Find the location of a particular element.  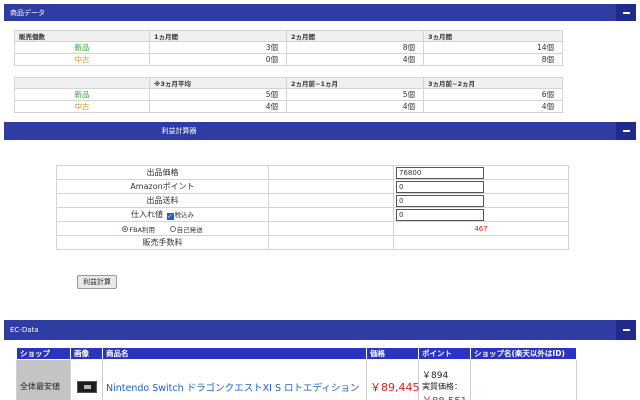

self-ship-label: 自己発送 is located at coordinates (189, 229).